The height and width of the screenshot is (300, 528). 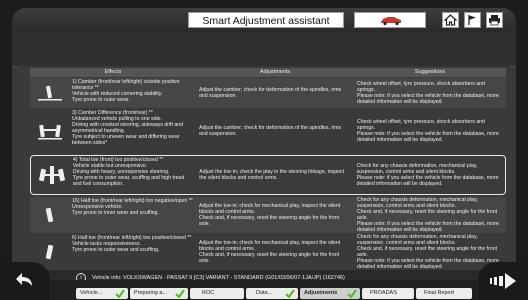 I want to click on car-icon, so click(x=391, y=21).